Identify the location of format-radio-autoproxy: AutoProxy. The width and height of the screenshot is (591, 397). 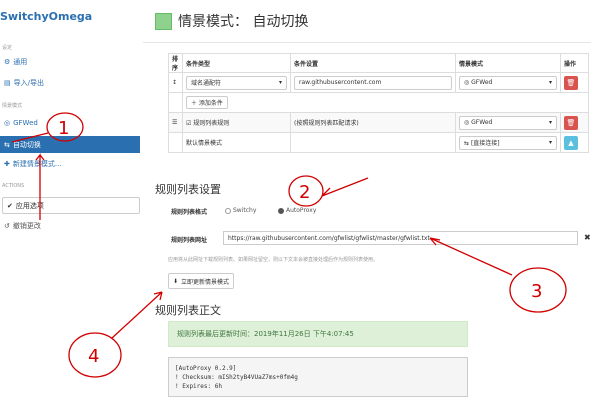
(297, 210).